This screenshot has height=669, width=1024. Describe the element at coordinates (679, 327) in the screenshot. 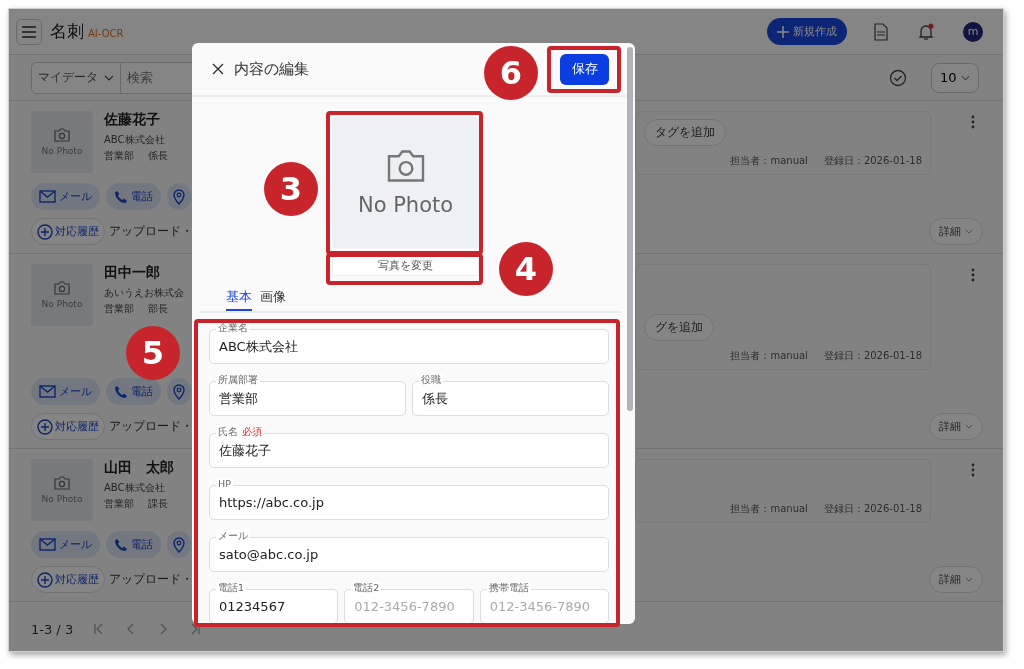

I see `add-tag-button: グを追加` at that location.